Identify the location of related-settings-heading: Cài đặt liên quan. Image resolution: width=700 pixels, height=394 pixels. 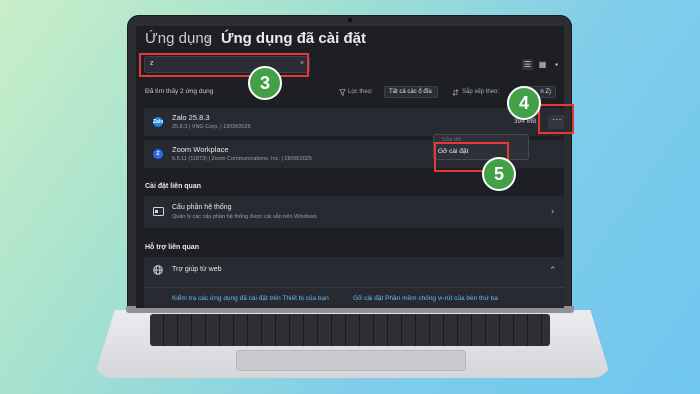
(173, 186).